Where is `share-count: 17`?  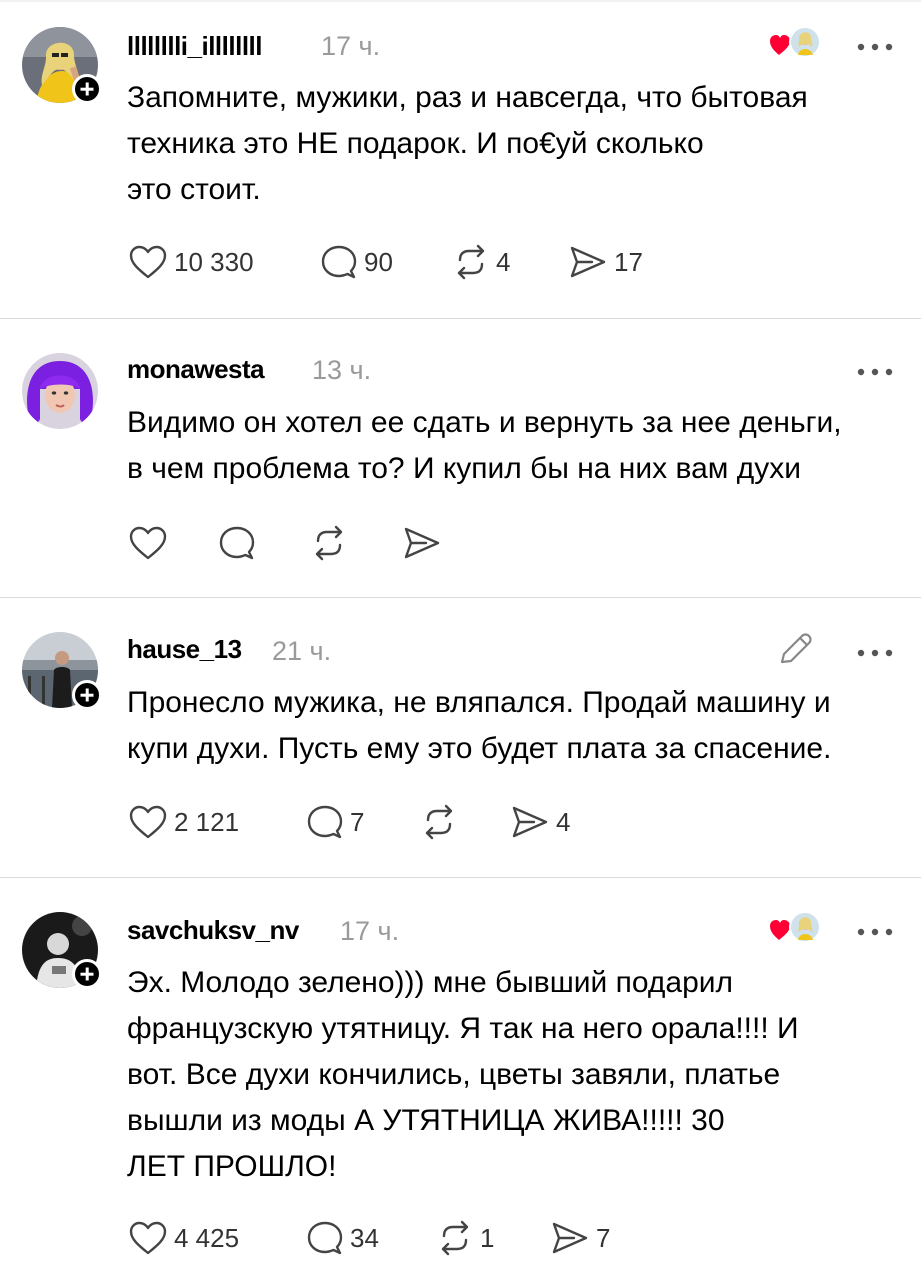 share-count: 17 is located at coordinates (628, 261).